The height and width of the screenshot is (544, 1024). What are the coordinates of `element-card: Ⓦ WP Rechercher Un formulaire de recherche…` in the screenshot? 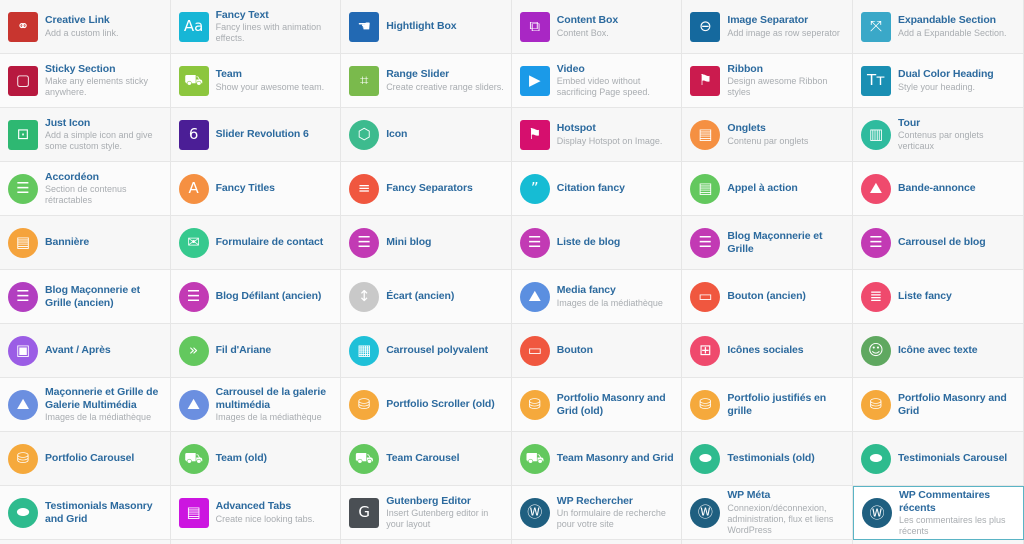 It's located at (597, 513).